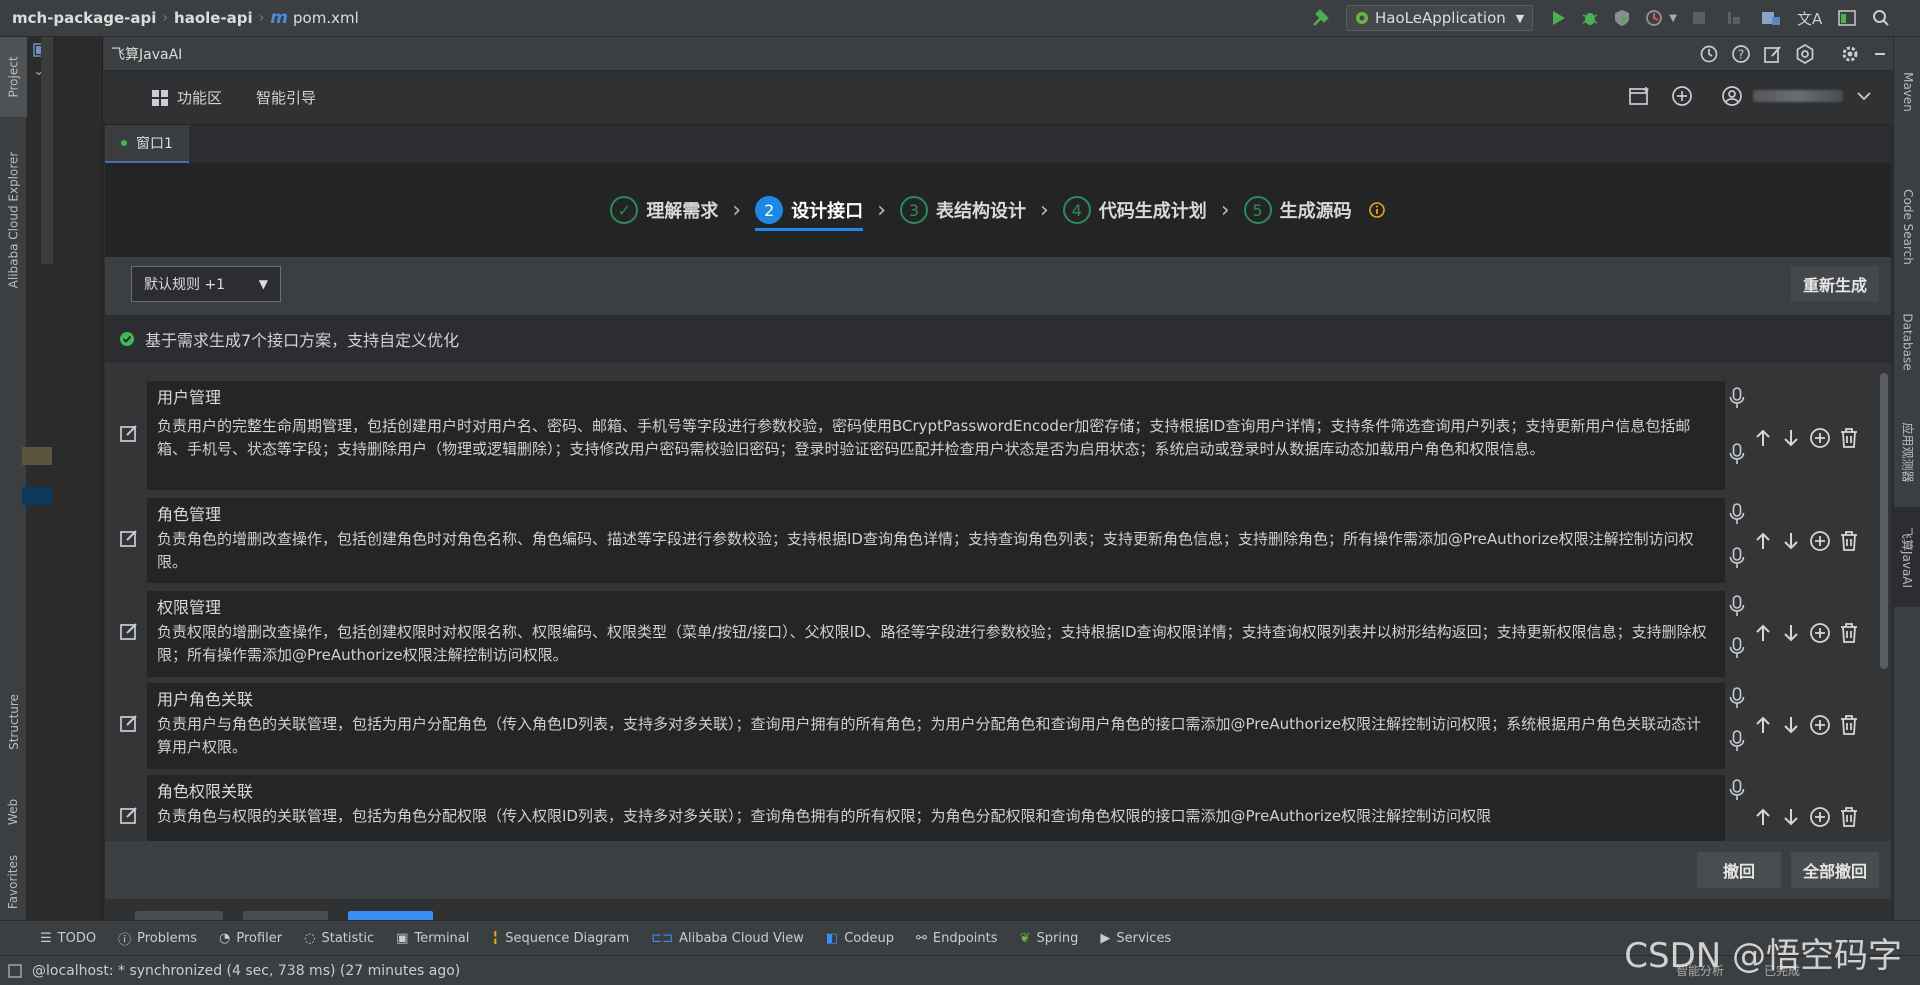 The height and width of the screenshot is (985, 1920). What do you see at coordinates (1834, 870) in the screenshot?
I see `undo-all-button: 全部撤回` at bounding box center [1834, 870].